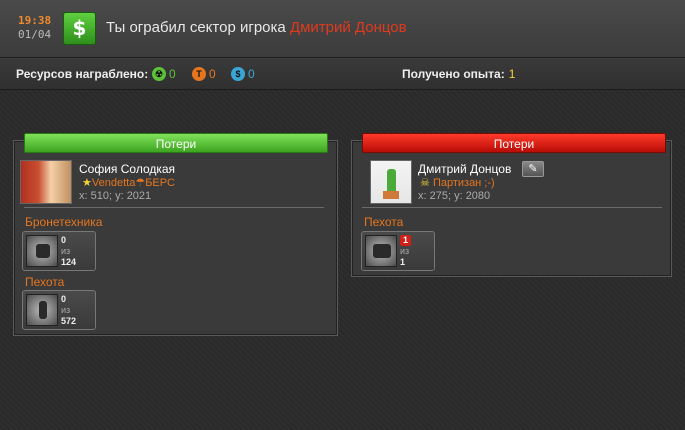 This screenshot has width=685, height=430. What do you see at coordinates (512, 74) in the screenshot?
I see `experience-value: 1` at bounding box center [512, 74].